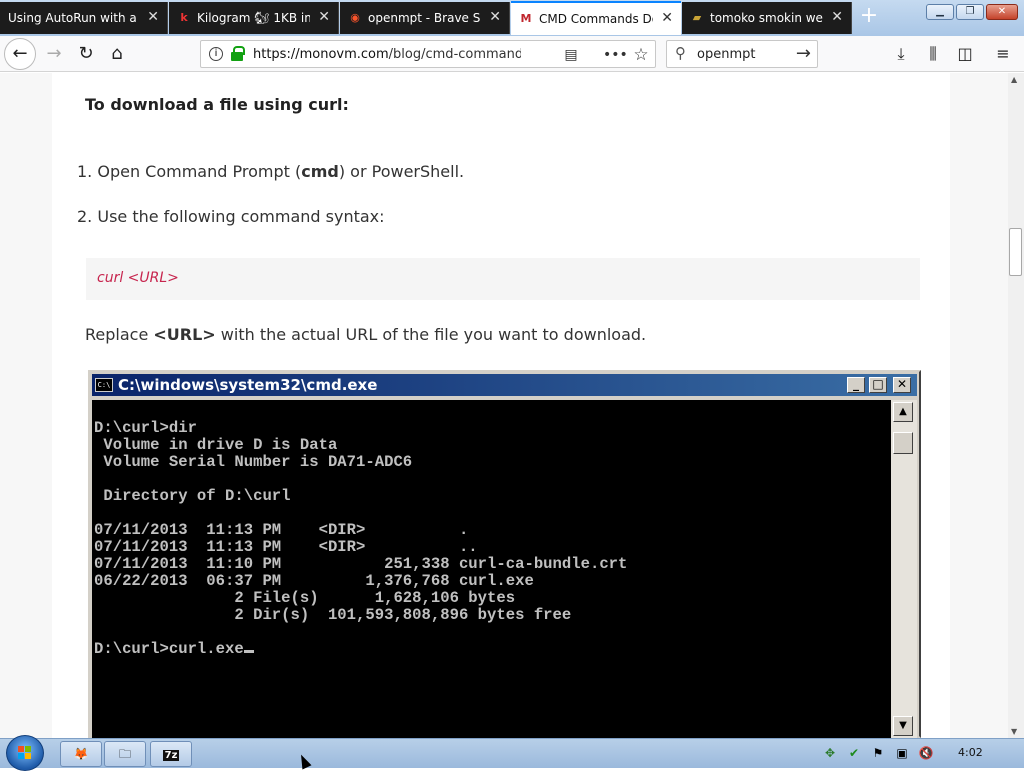  What do you see at coordinates (878, 753) in the screenshot?
I see `action-center-flag-icon: ⚑` at bounding box center [878, 753].